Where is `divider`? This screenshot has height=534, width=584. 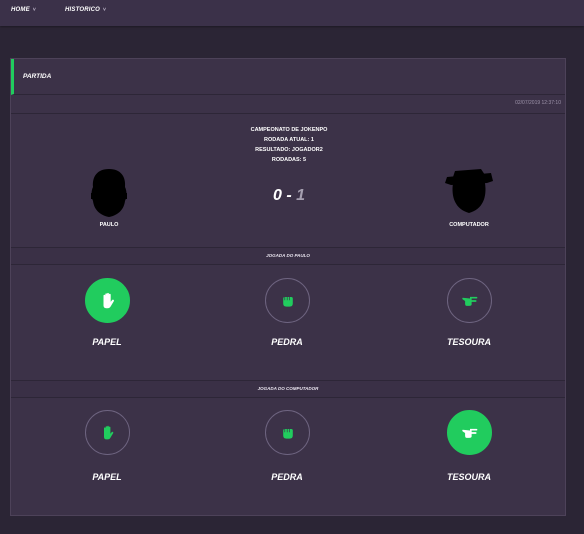
divider is located at coordinates (288, 113).